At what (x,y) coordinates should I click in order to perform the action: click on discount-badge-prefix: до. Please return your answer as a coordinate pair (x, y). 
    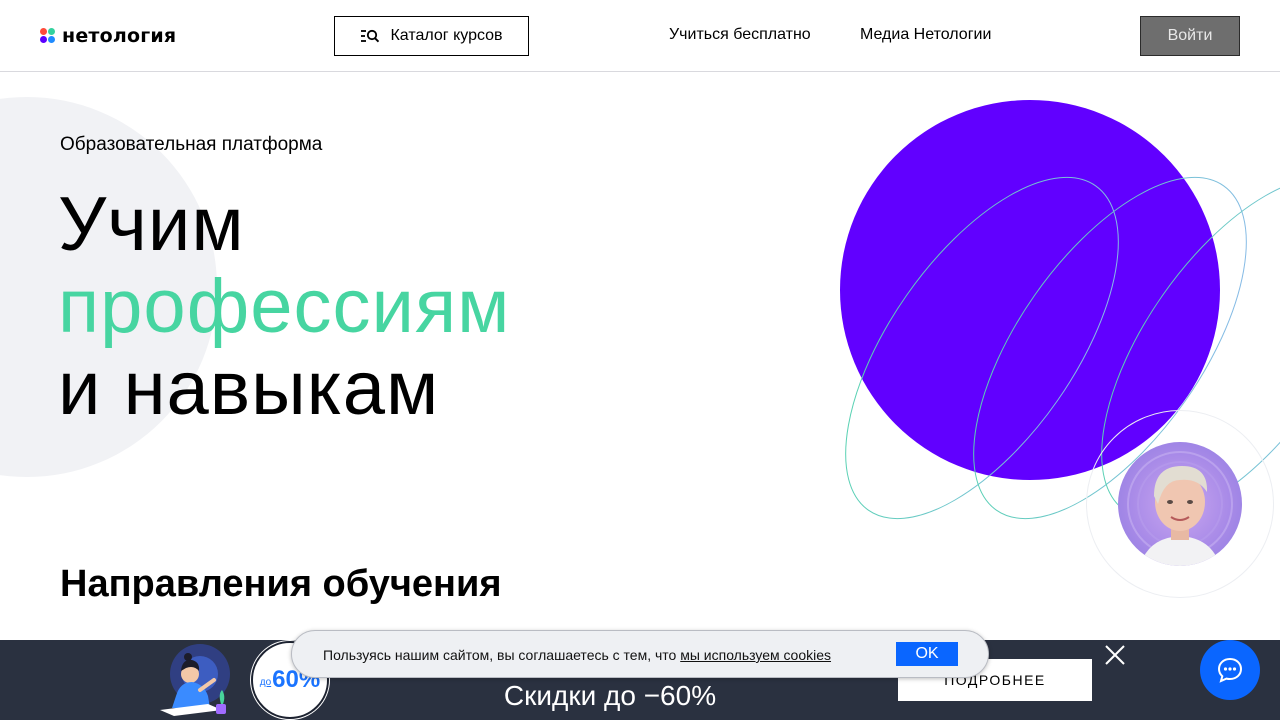
    Looking at the image, I should click on (265, 682).